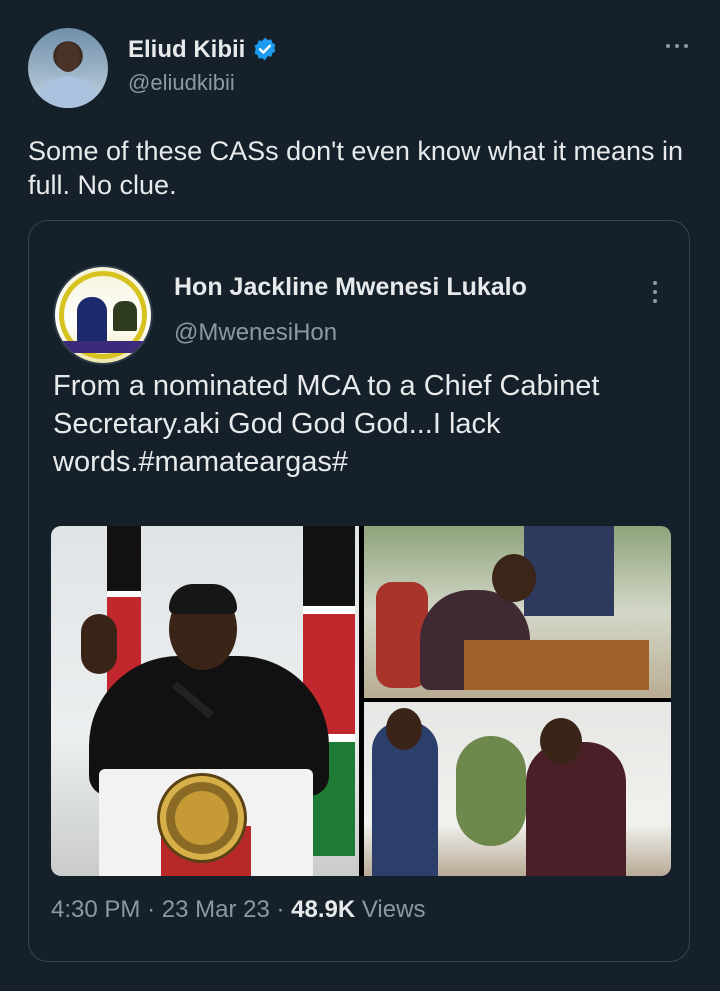 This screenshot has height=991, width=720. Describe the element at coordinates (350, 287) in the screenshot. I see `quoted-author-name: Hon Jackline Mwenesi Lukalo` at that location.